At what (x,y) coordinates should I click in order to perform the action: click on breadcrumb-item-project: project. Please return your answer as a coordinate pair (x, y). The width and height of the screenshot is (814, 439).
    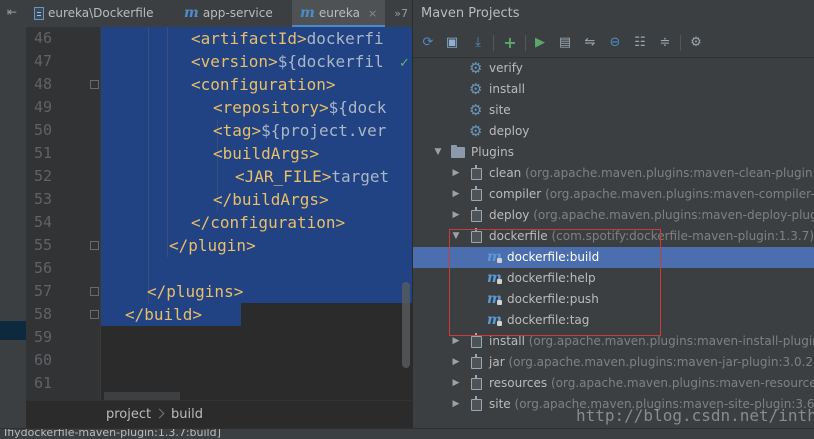
    Looking at the image, I should click on (128, 414).